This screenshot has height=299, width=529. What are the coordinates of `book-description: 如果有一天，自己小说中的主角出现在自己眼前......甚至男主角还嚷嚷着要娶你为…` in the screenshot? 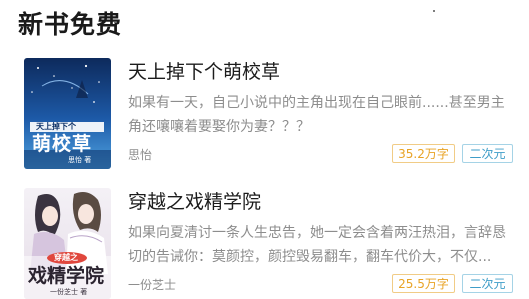 It's located at (316, 115).